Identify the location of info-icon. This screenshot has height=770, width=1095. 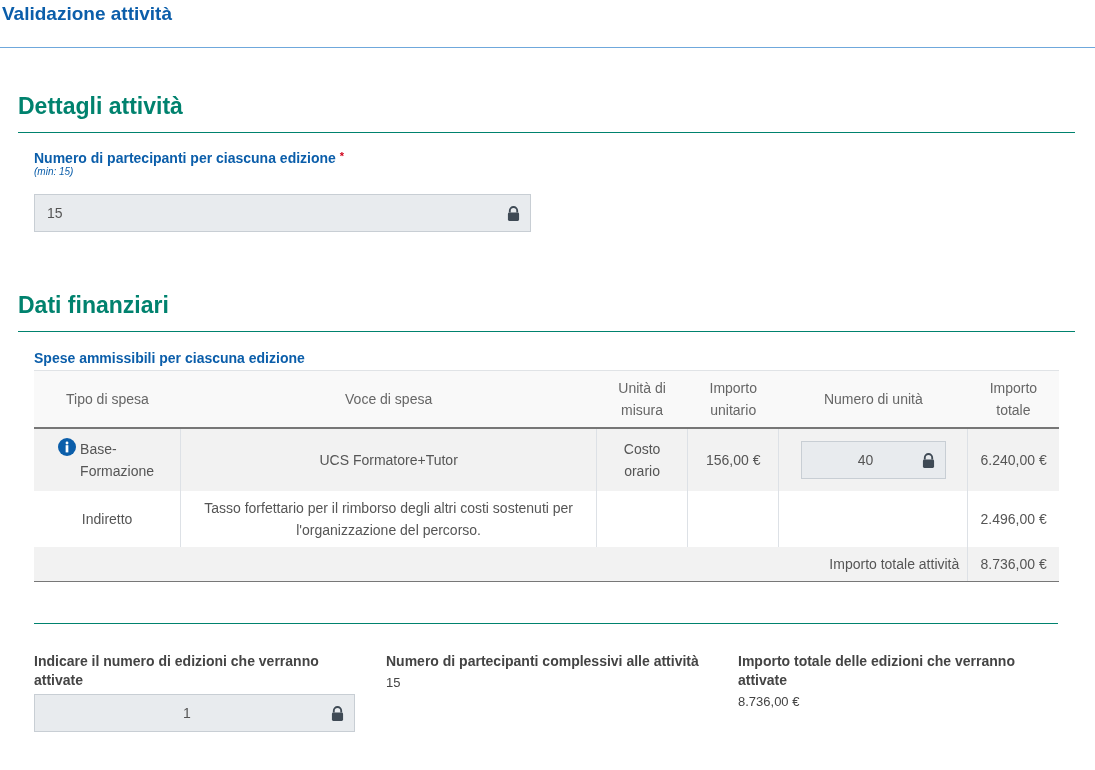
(67, 447).